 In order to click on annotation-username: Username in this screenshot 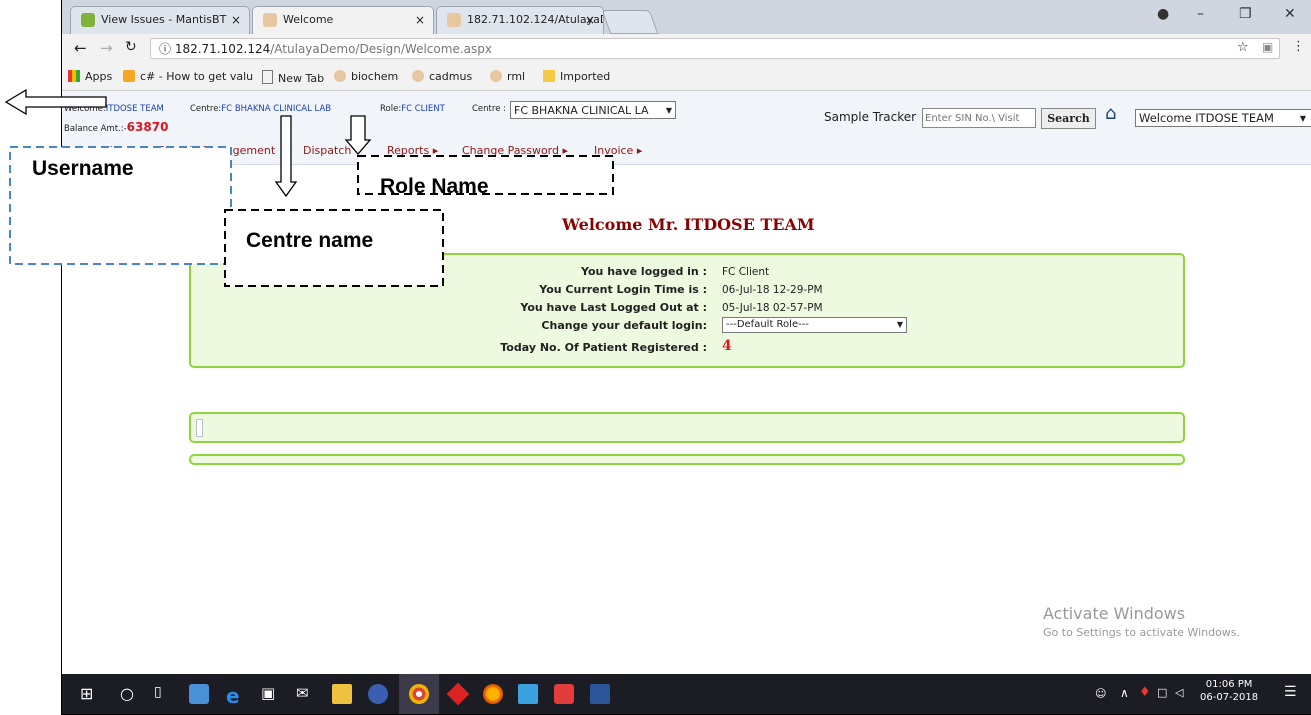, I will do `click(83, 168)`.